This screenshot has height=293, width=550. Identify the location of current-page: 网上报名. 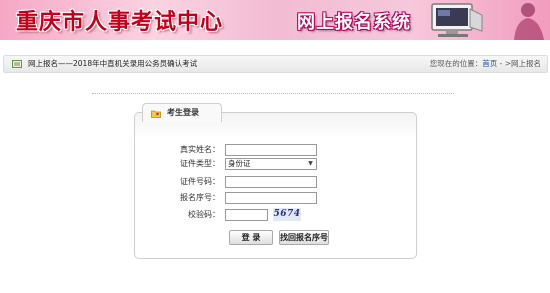
(526, 63).